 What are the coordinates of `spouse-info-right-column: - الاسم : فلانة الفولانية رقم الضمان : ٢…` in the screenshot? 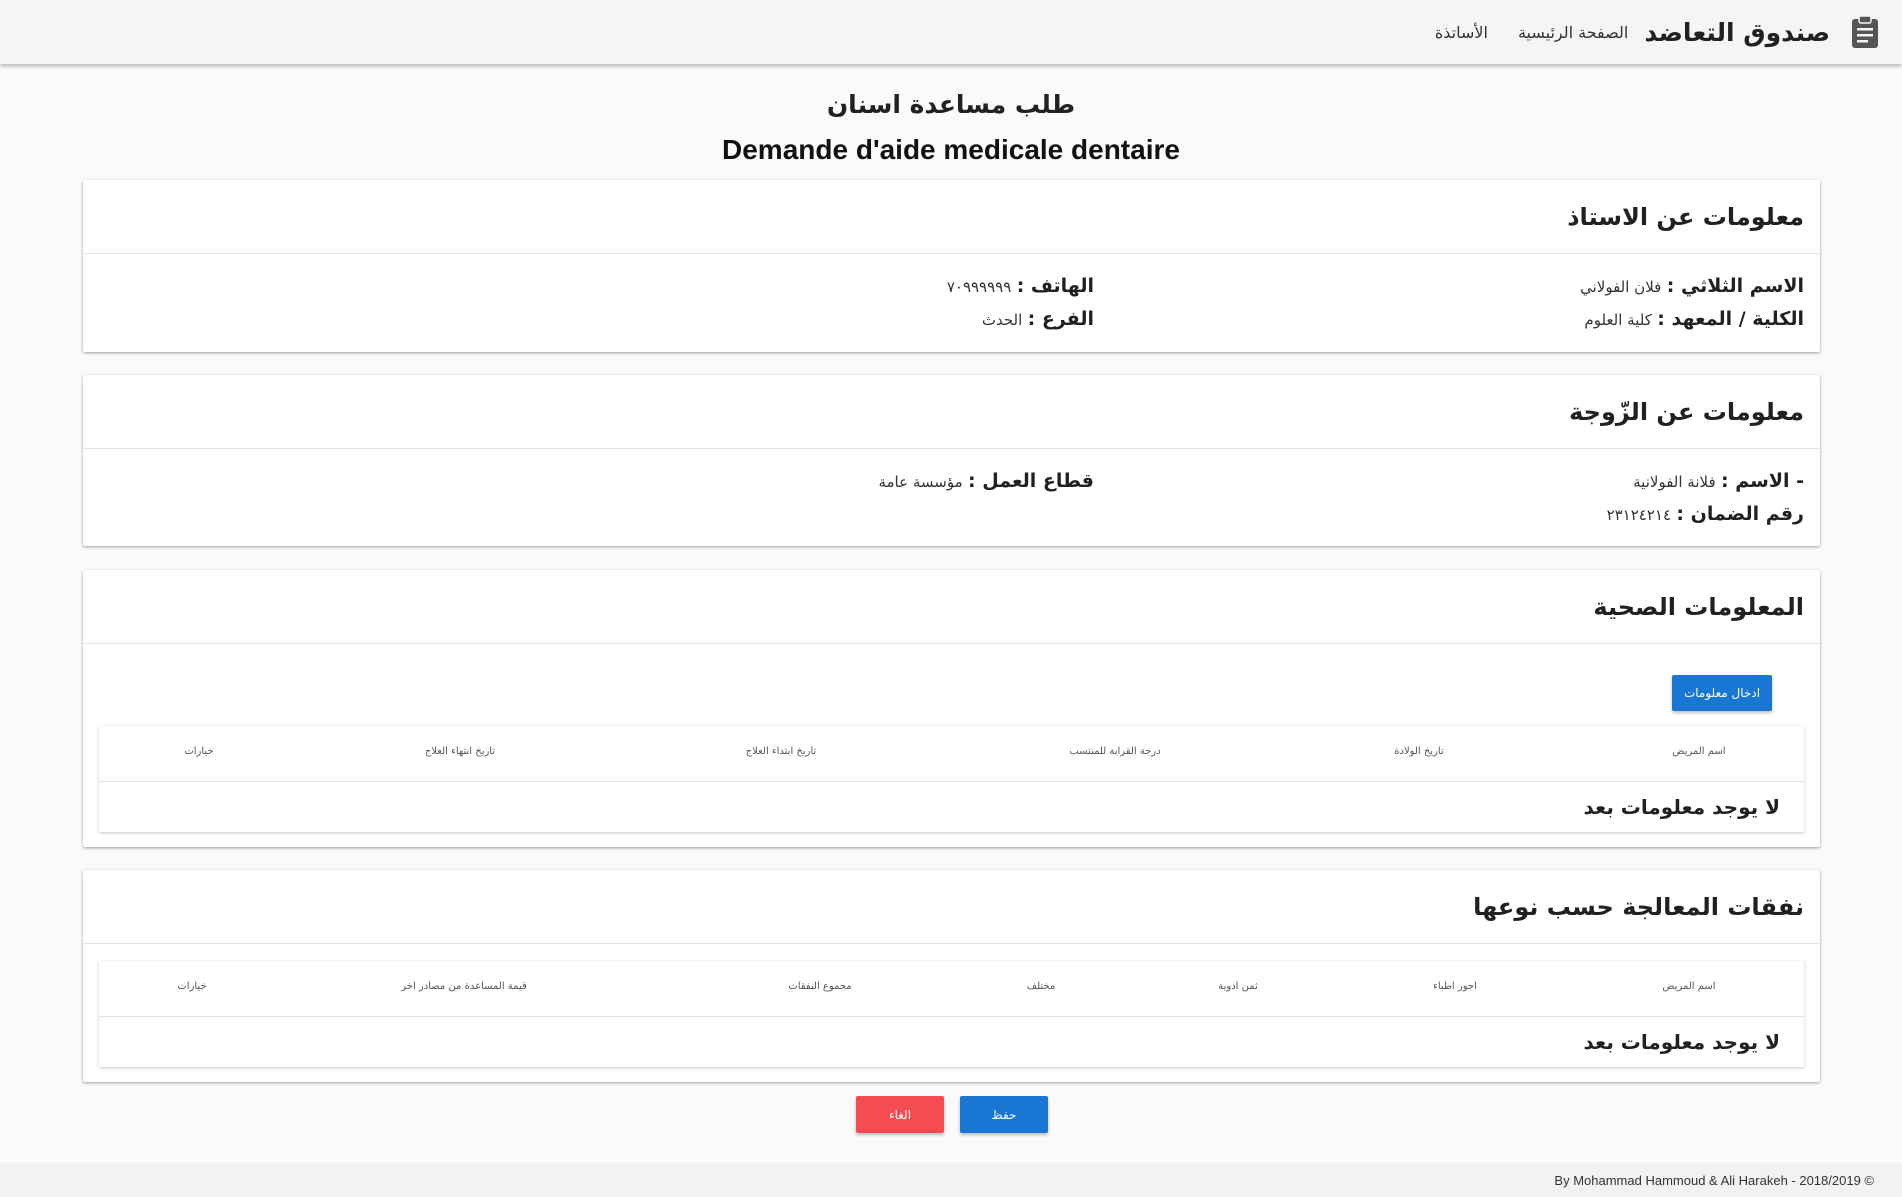 It's located at (1449, 498).